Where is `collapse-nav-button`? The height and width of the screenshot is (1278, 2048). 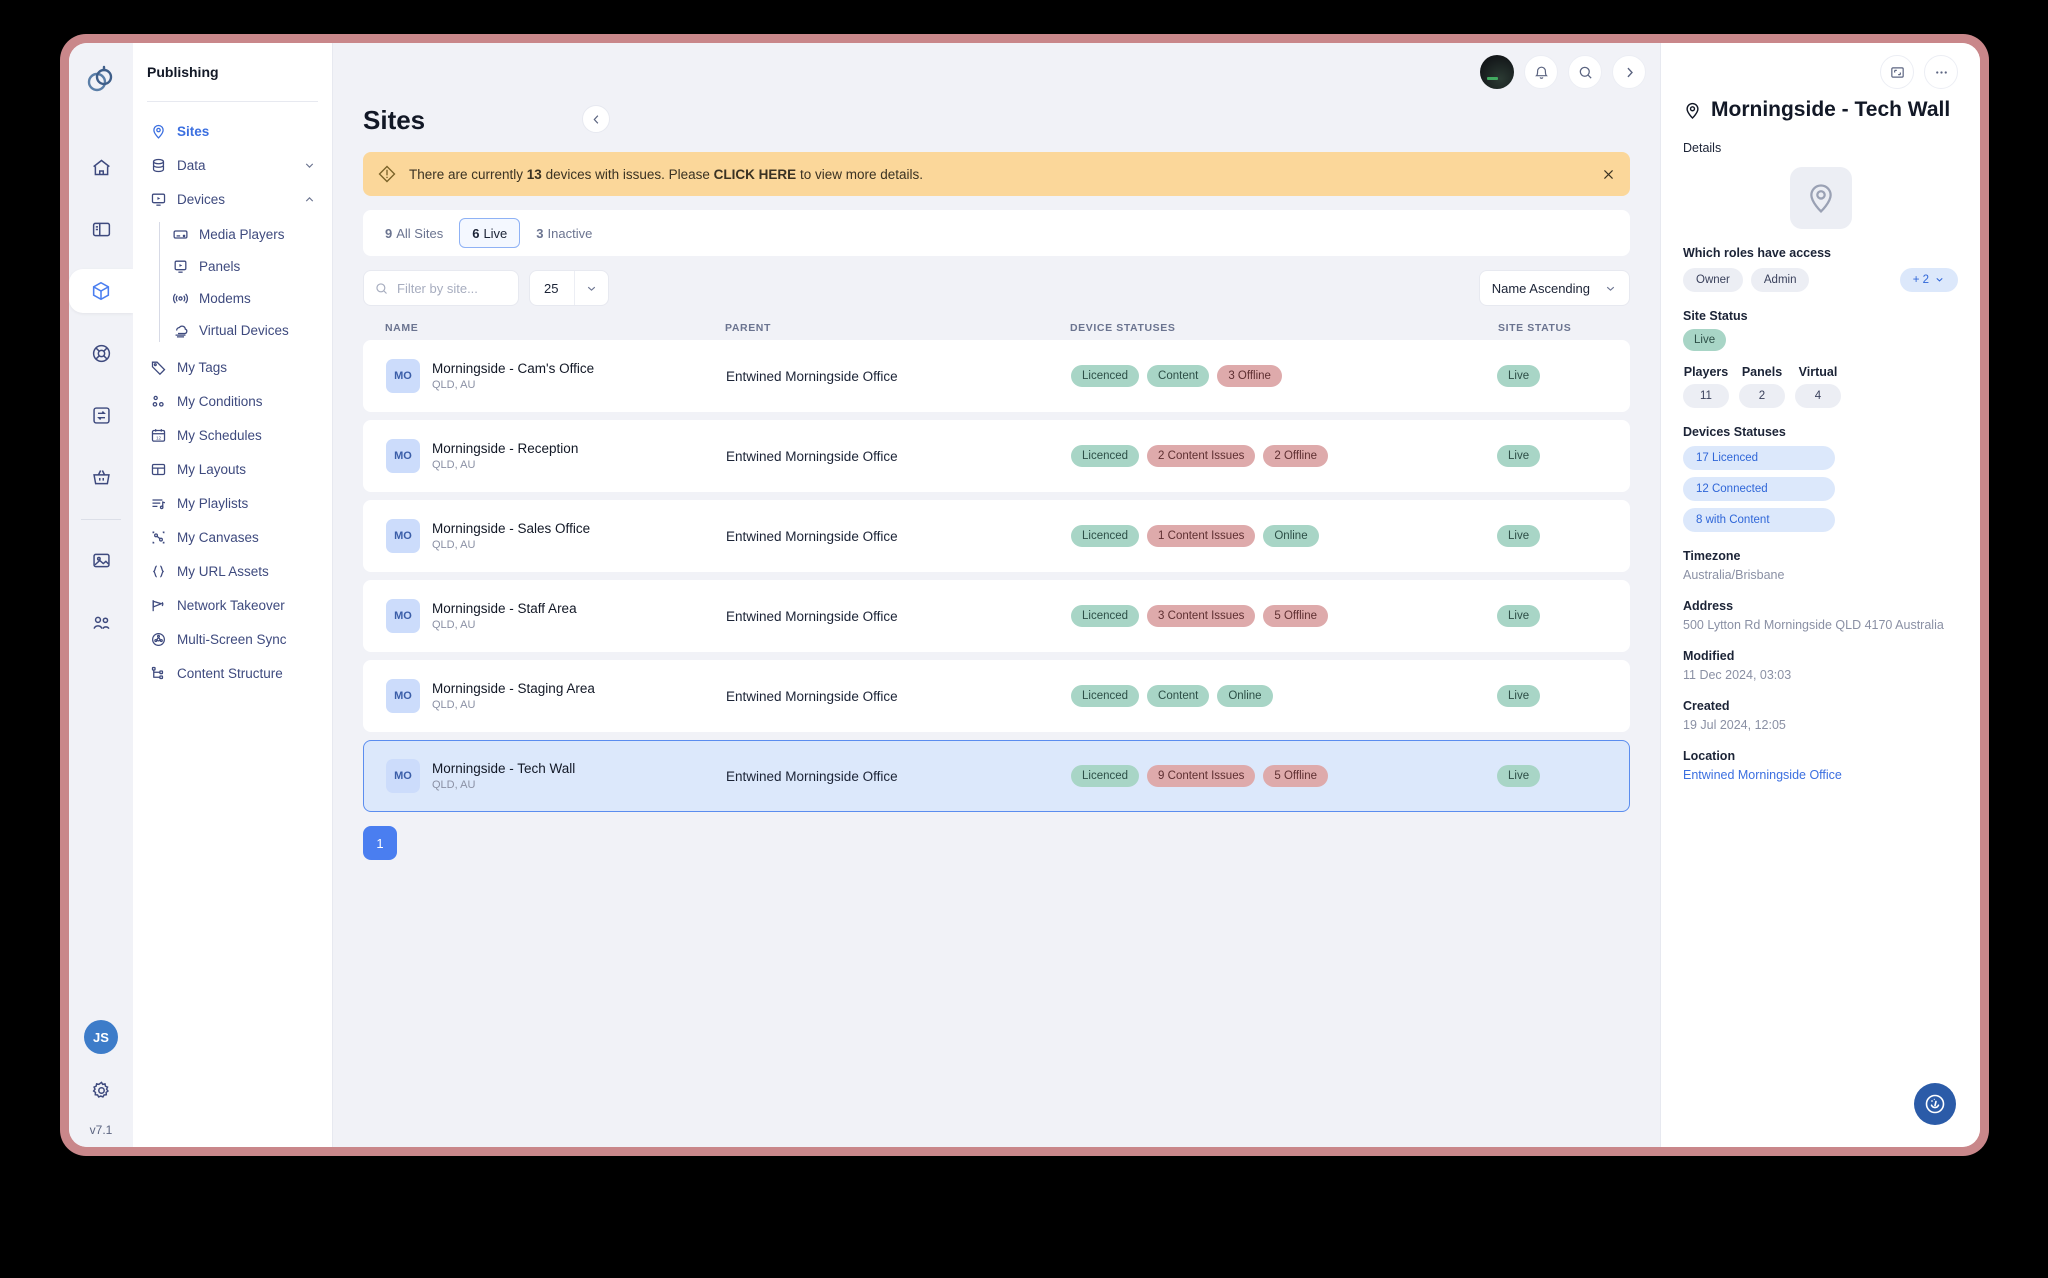 collapse-nav-button is located at coordinates (596, 119).